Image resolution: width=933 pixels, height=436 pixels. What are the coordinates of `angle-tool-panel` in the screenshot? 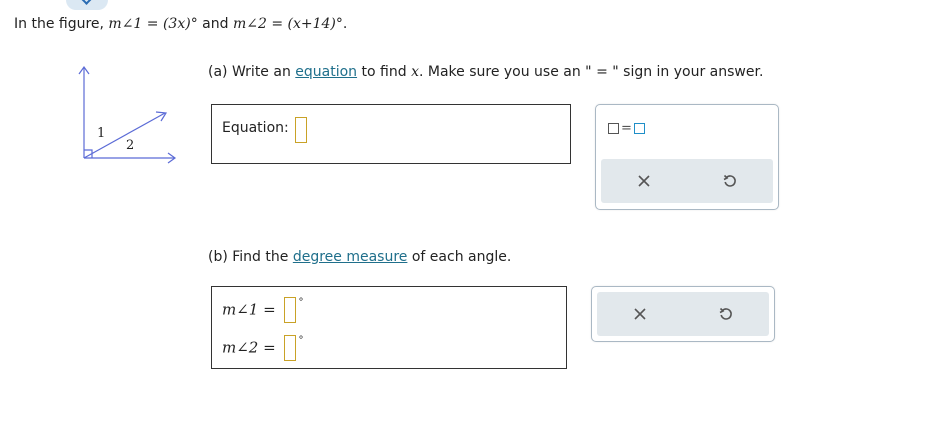 It's located at (683, 314).